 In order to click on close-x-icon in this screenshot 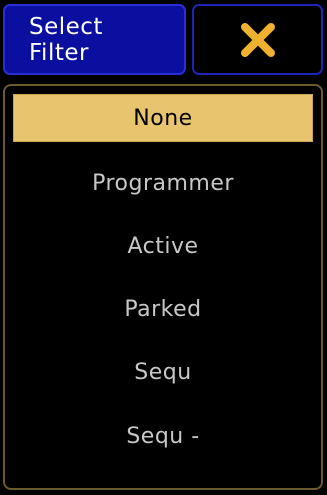, I will do `click(257, 39)`.